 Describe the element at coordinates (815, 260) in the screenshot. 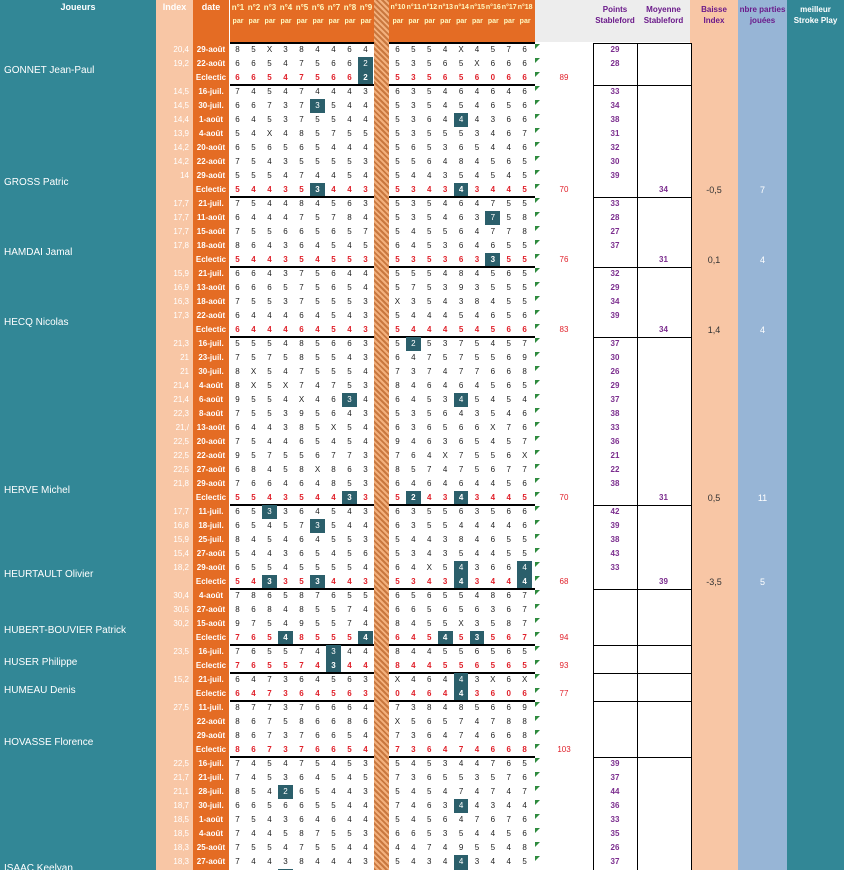

I see `meilleur-value` at that location.